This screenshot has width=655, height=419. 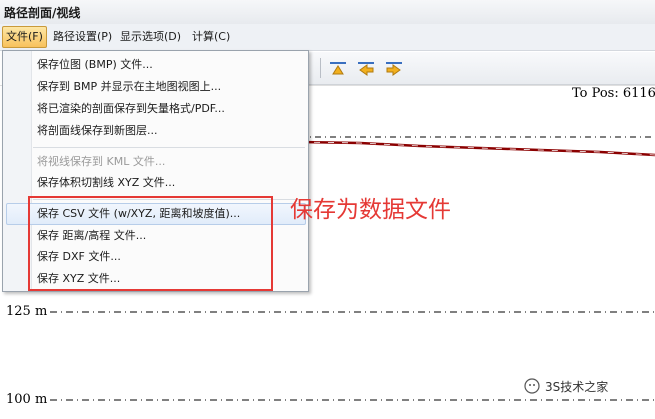 I want to click on annotation-text: 保存为数据文件, so click(x=370, y=210).